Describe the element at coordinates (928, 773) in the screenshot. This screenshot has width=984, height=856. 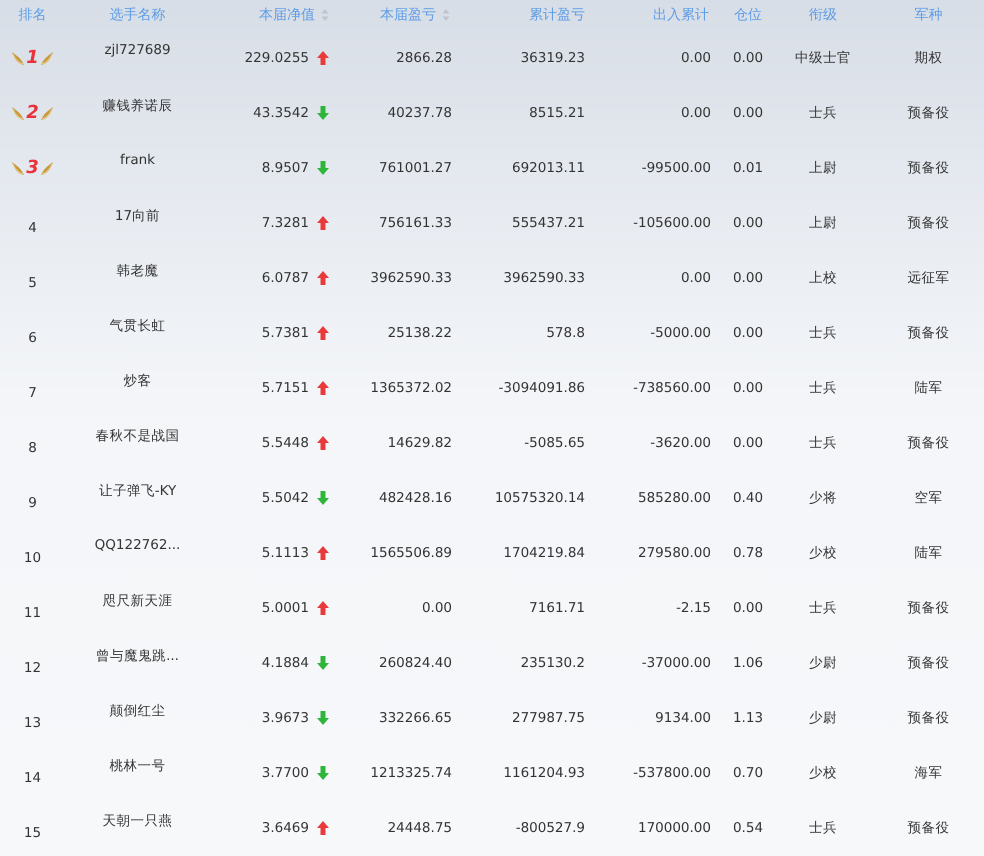
I see `table-cell: 海军` at that location.